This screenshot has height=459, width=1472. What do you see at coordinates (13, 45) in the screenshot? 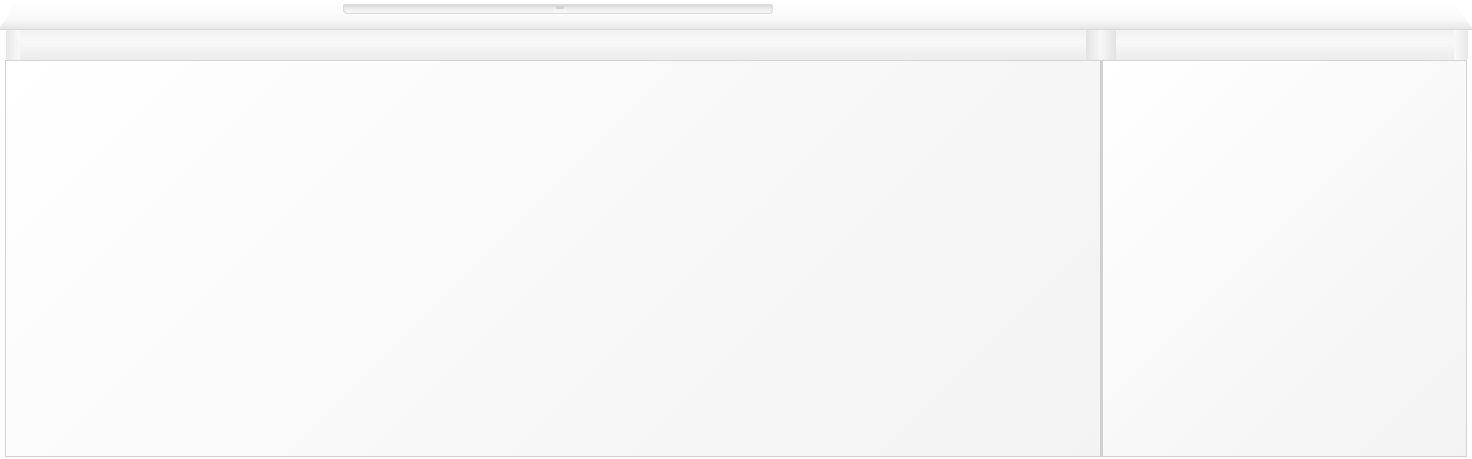
I see `rail-end-left` at bounding box center [13, 45].